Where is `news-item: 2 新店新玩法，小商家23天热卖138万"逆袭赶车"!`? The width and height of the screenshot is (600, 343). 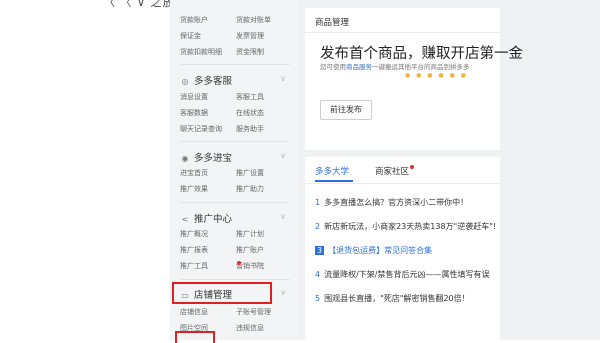 news-item: 2 新店新玩法，小商家23天热卖138万"逆袭赶车"! is located at coordinates (405, 226).